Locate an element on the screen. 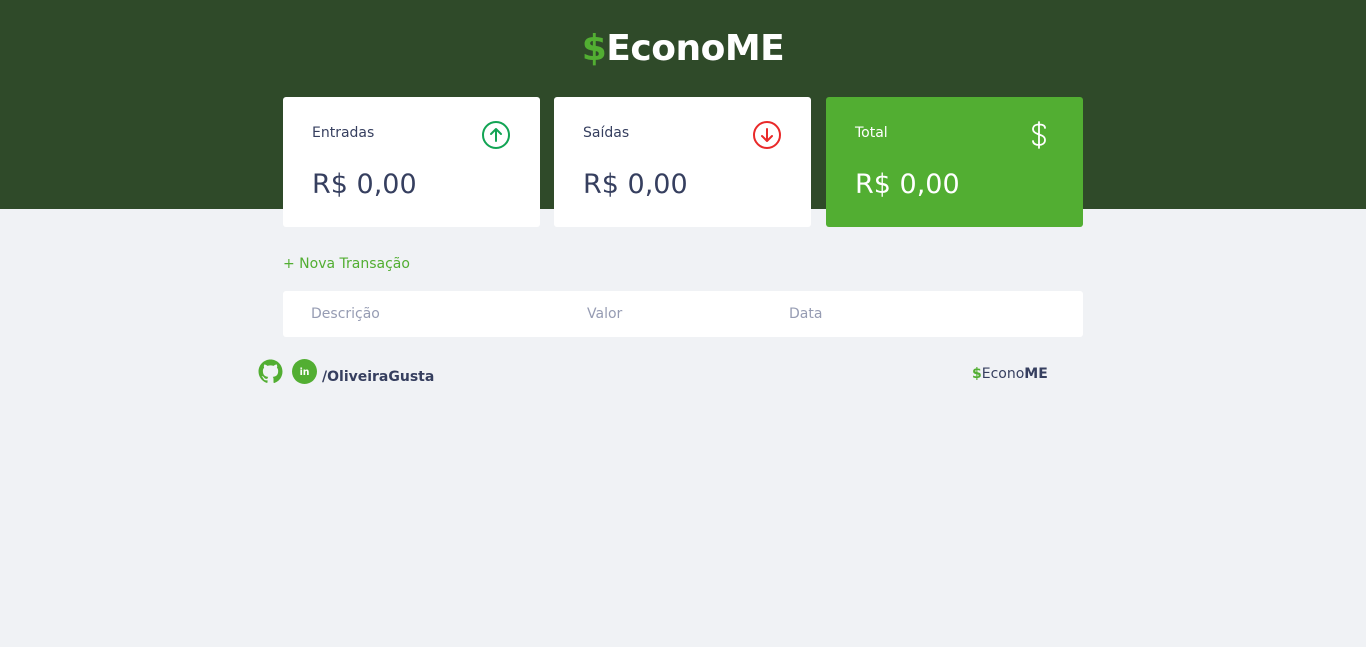 This screenshot has height=647, width=1366. income-amount: R$ 0,00 is located at coordinates (364, 184).